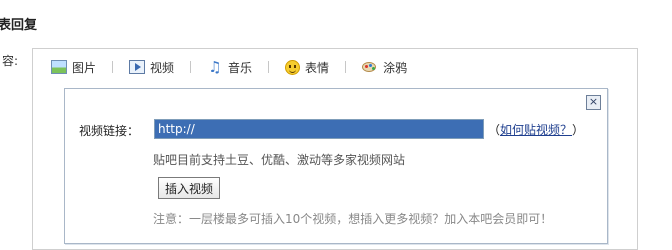  I want to click on toolbar-image-button: 图片, so click(73, 67).